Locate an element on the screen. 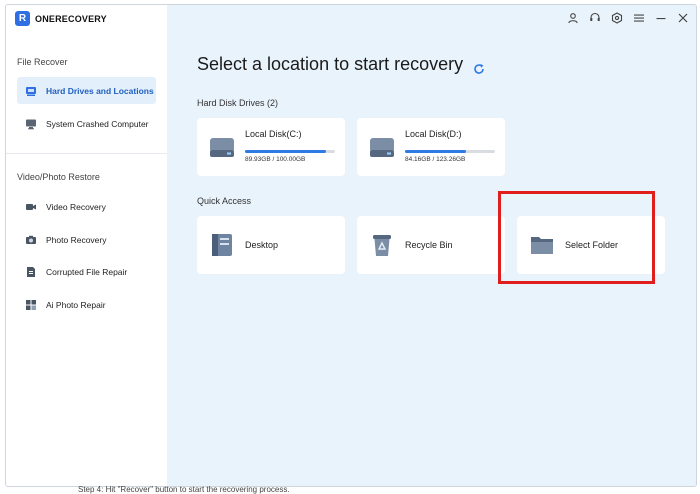 The width and height of the screenshot is (700, 494). media-restore-title: Video/Photo Restore is located at coordinates (58, 177).